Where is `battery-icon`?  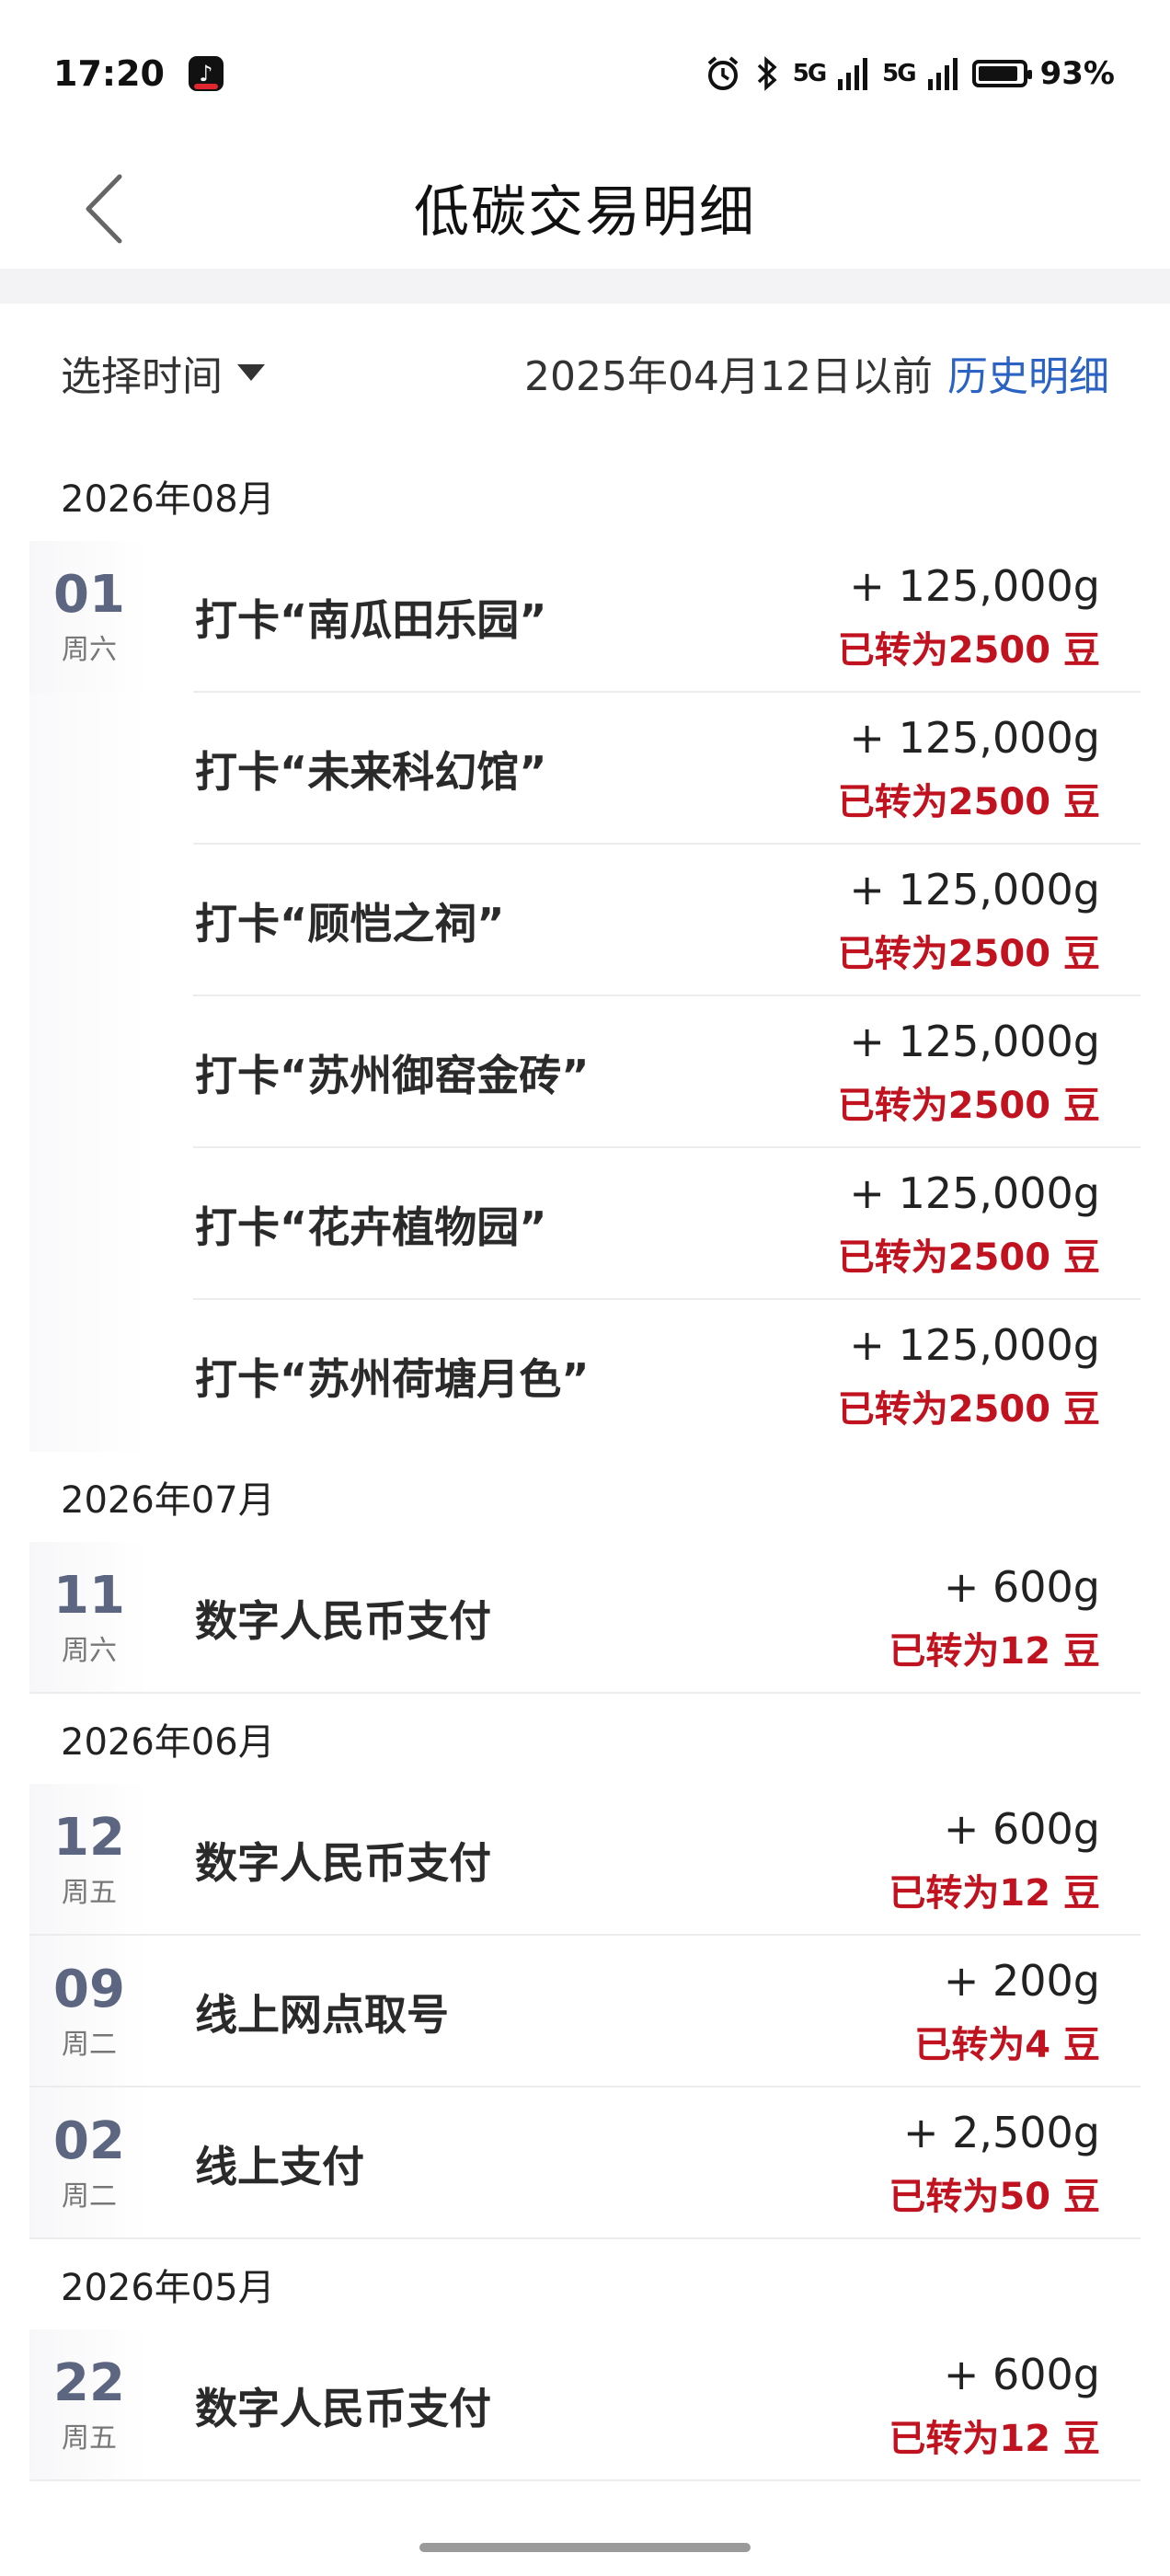 battery-icon is located at coordinates (1001, 73).